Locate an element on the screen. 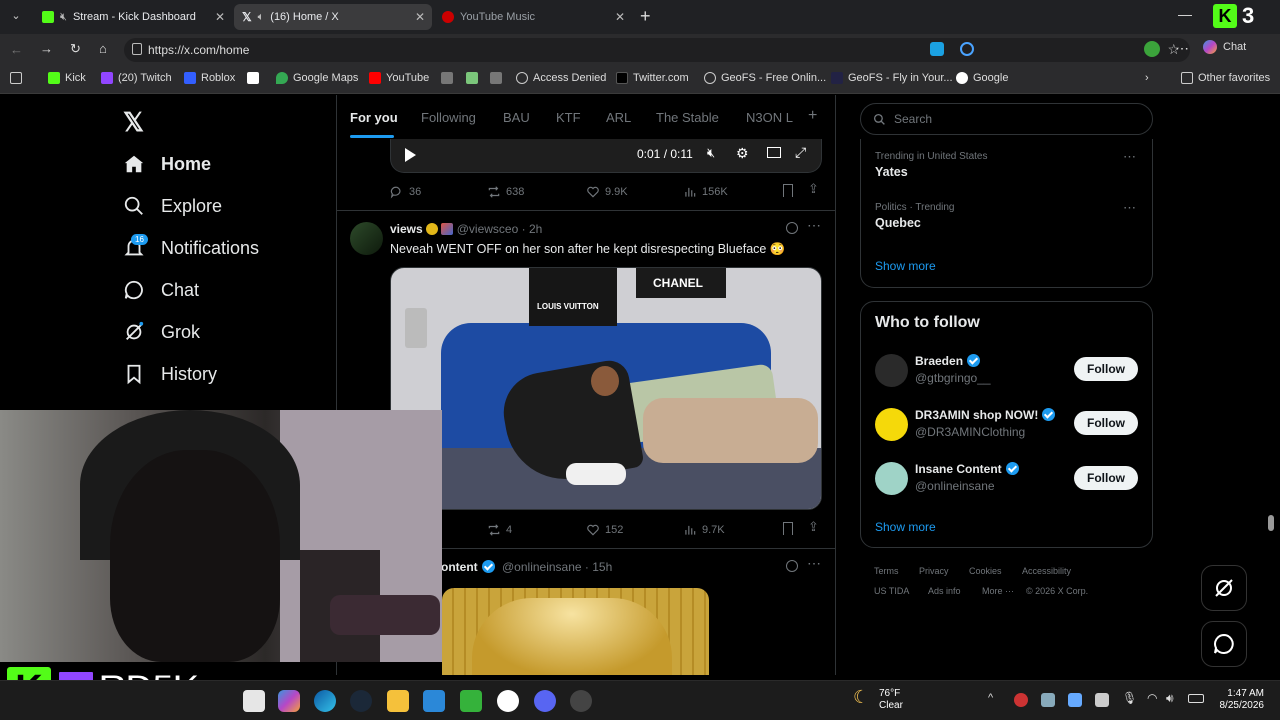  bookmark-google-maps: Google Maps is located at coordinates (317, 78).